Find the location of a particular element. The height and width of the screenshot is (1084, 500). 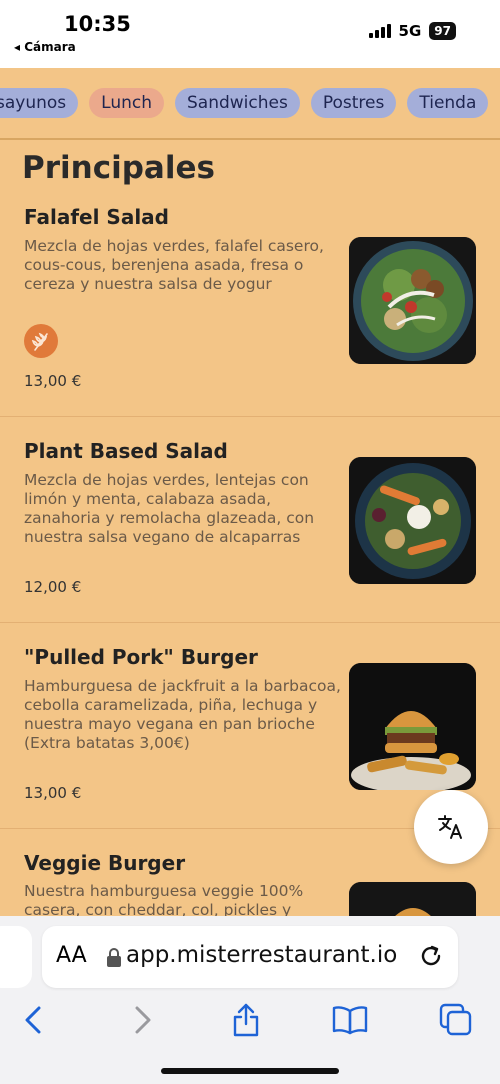

tabs-button is located at coordinates (456, 1020).